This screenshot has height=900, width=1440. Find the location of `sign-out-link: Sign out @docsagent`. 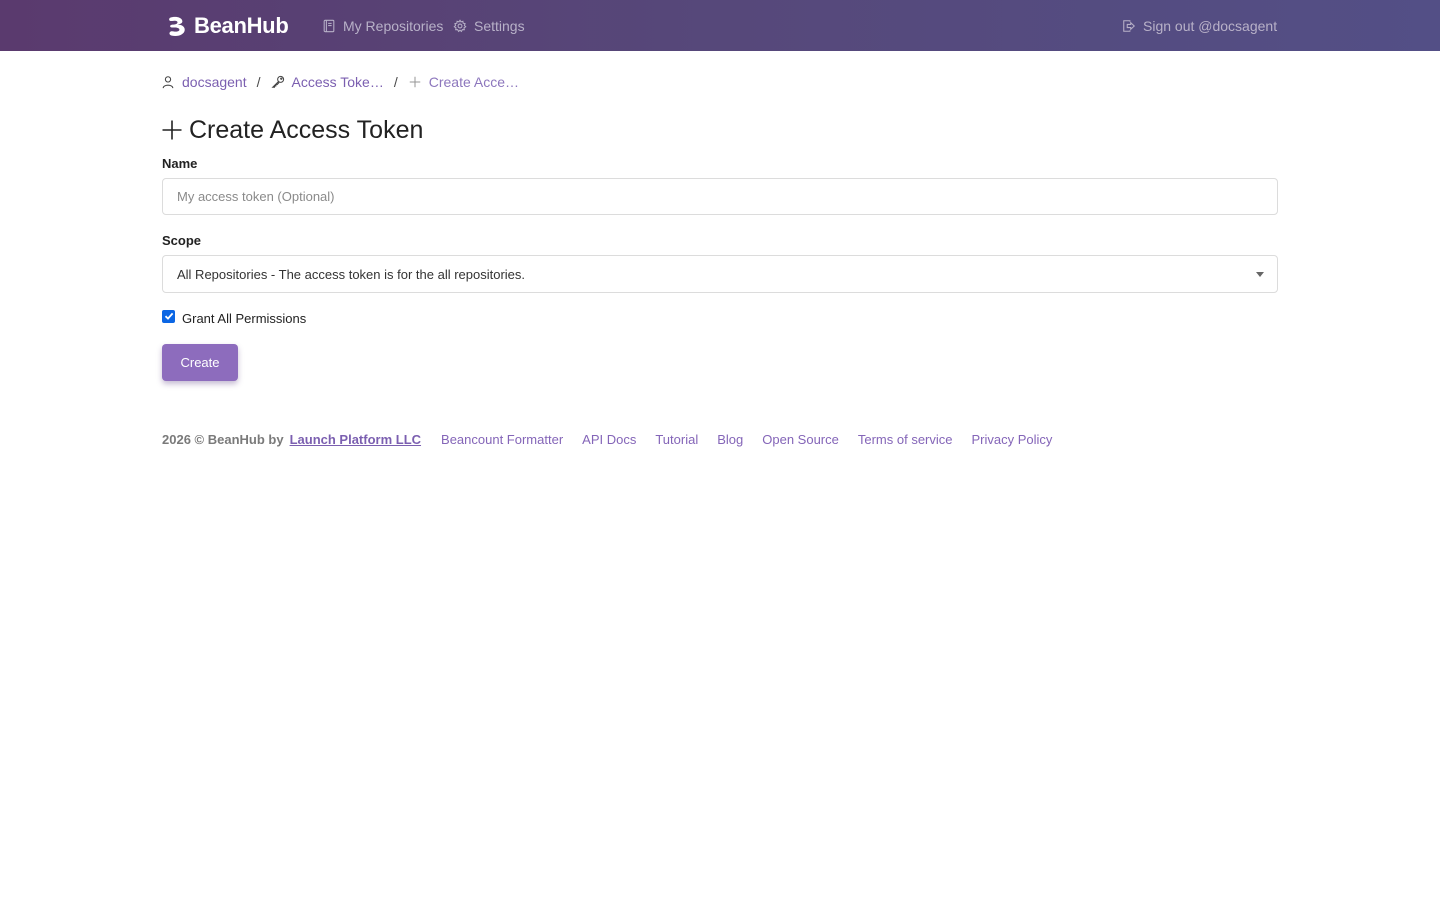

sign-out-link: Sign out @docsagent is located at coordinates (1199, 26).